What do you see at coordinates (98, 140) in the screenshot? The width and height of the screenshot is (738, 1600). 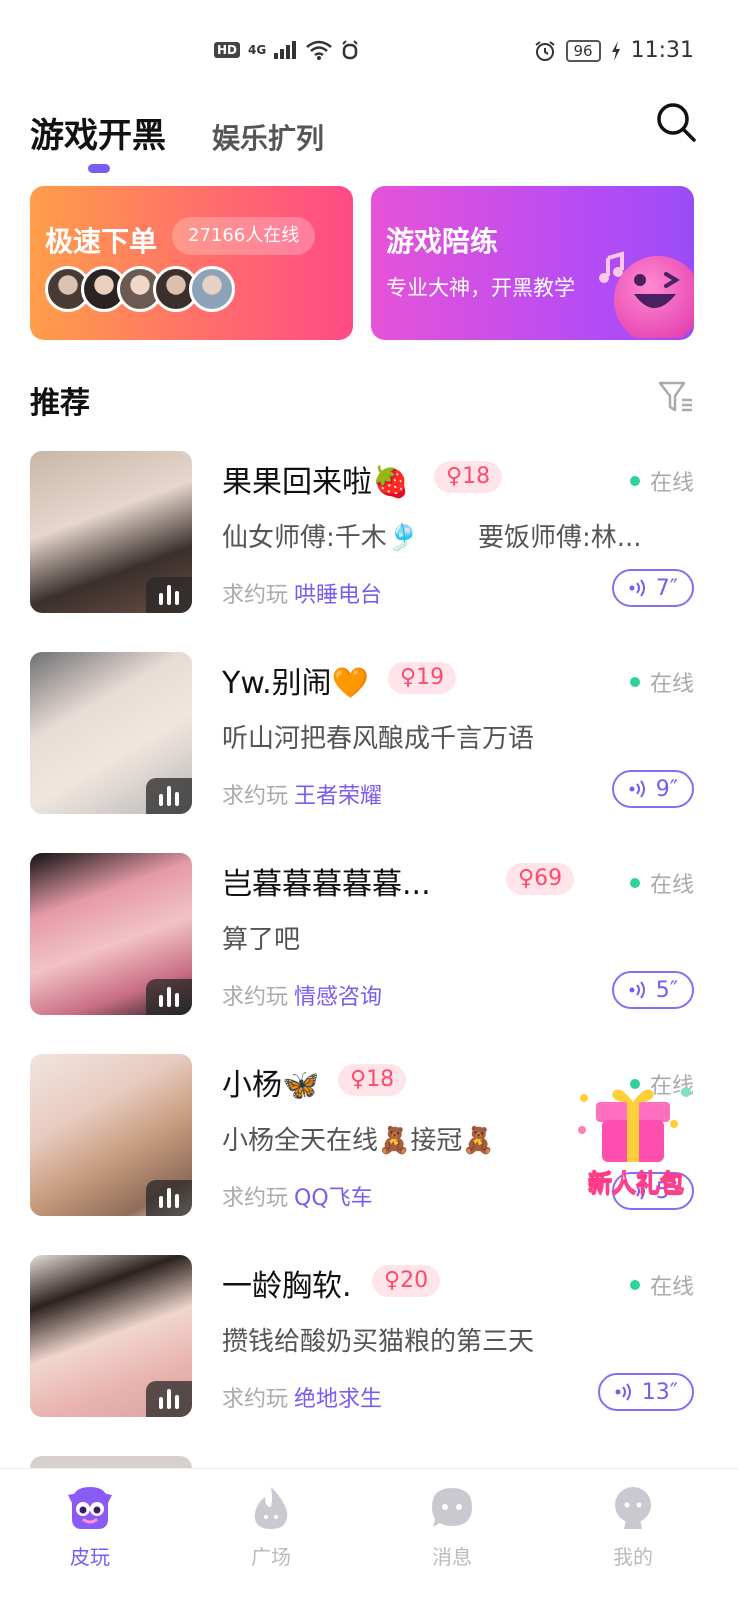 I see `tab-game: 游戏开黑` at bounding box center [98, 140].